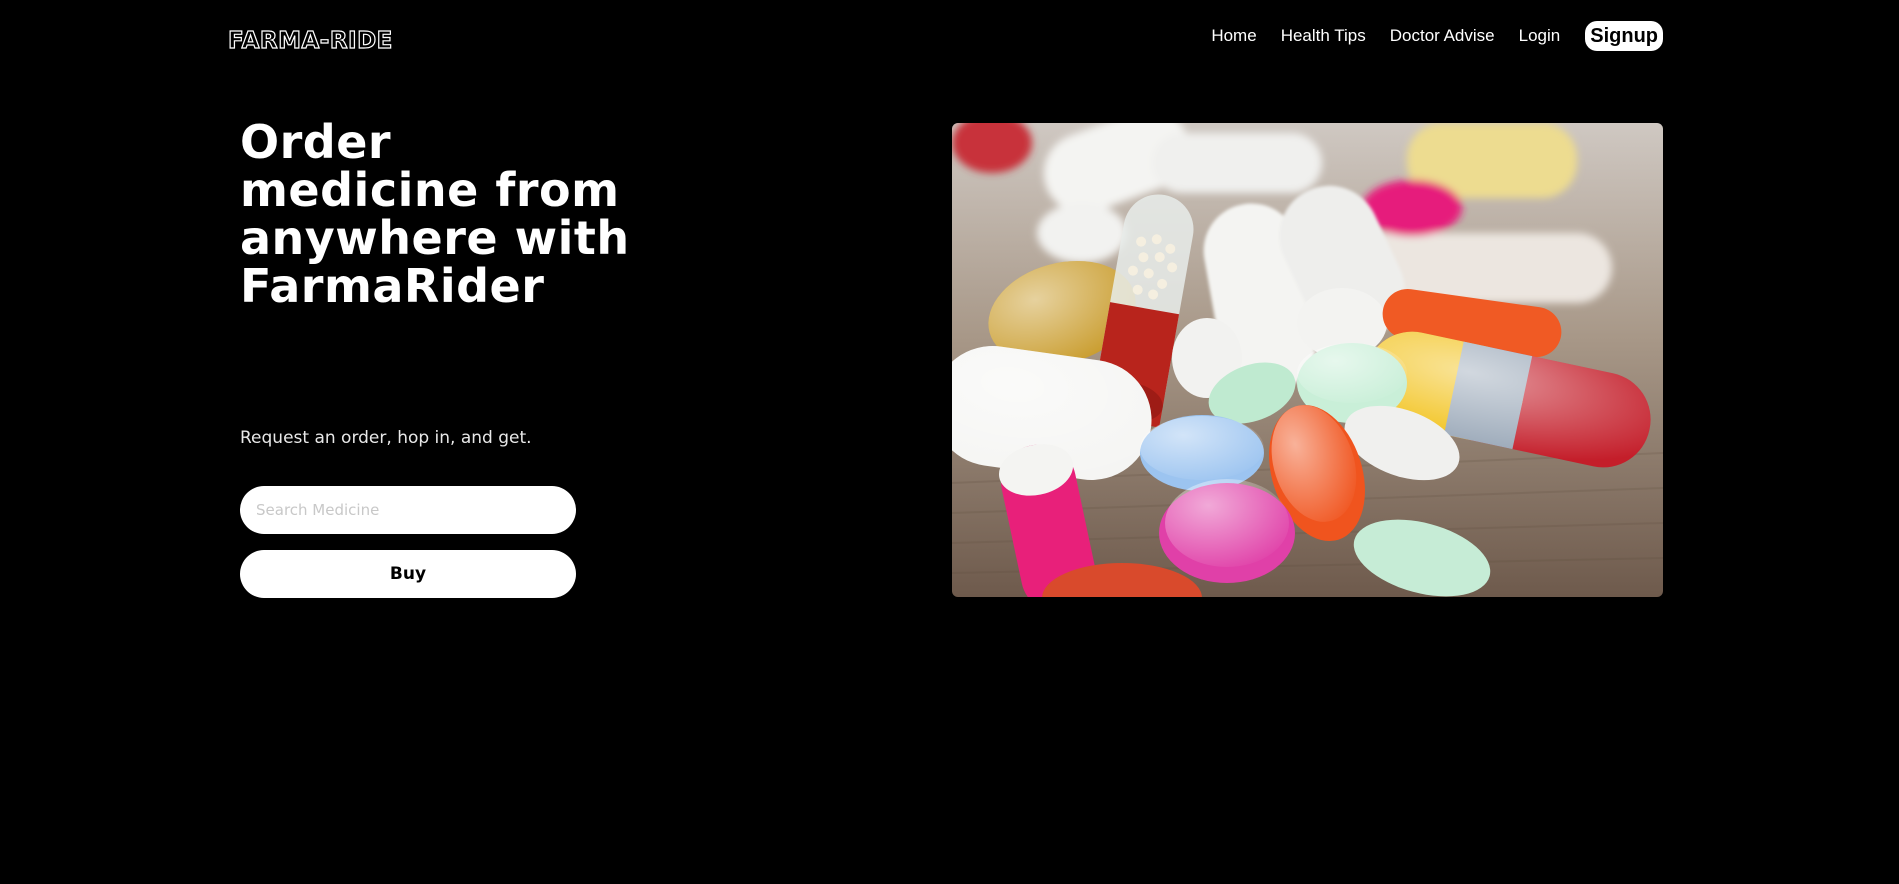 This screenshot has height=884, width=1899. Describe the element at coordinates (1442, 36) in the screenshot. I see `nav-doctor-advise-link: Doctor Advise` at that location.